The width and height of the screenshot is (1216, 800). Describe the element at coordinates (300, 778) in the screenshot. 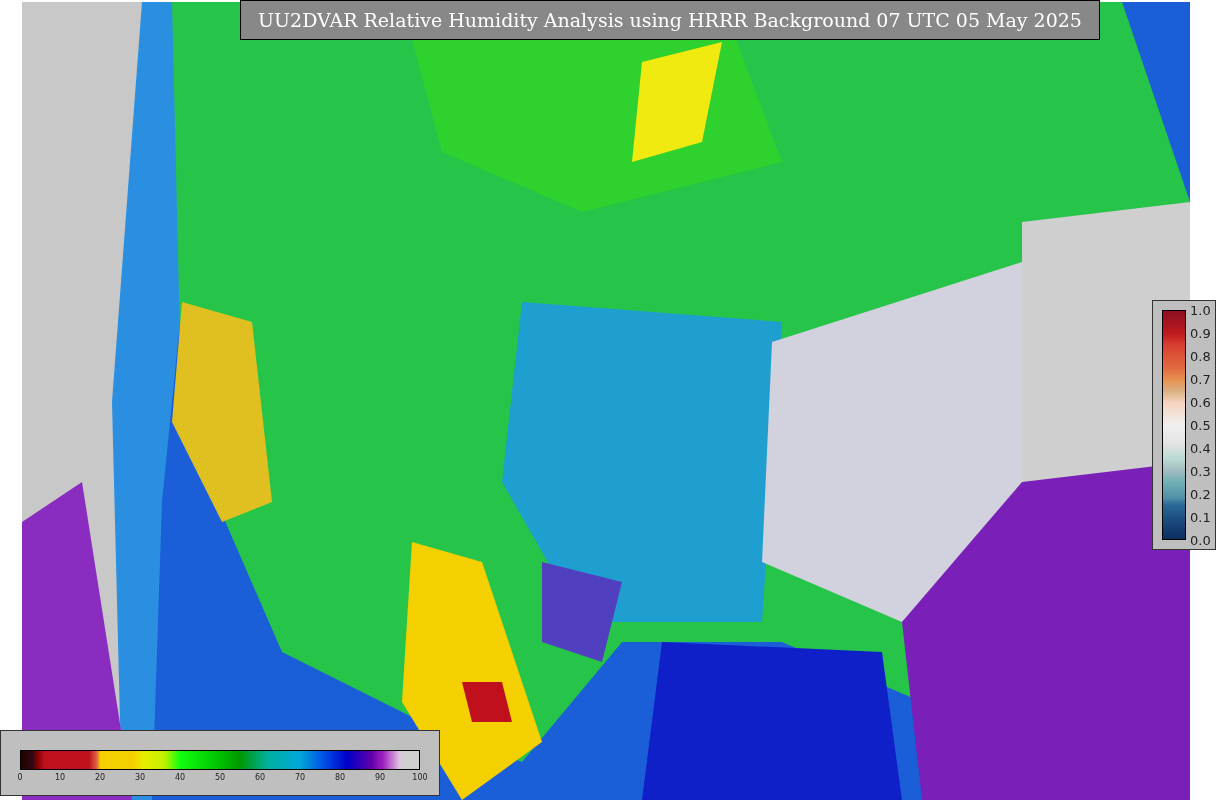

I see `tick-label: 70` at that location.